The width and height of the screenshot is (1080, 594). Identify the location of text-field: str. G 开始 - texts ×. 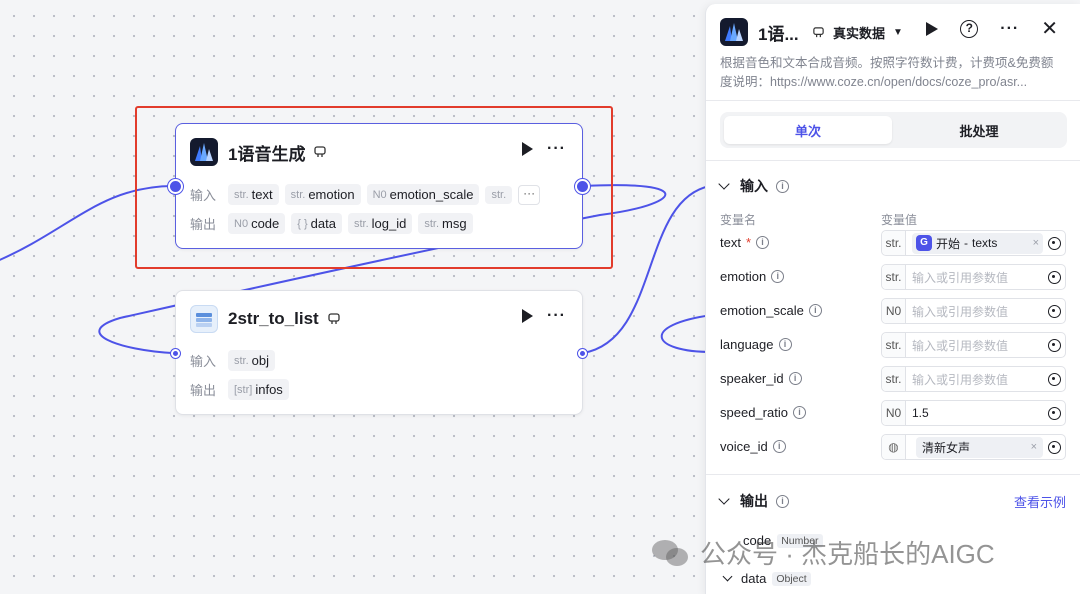
(973, 243).